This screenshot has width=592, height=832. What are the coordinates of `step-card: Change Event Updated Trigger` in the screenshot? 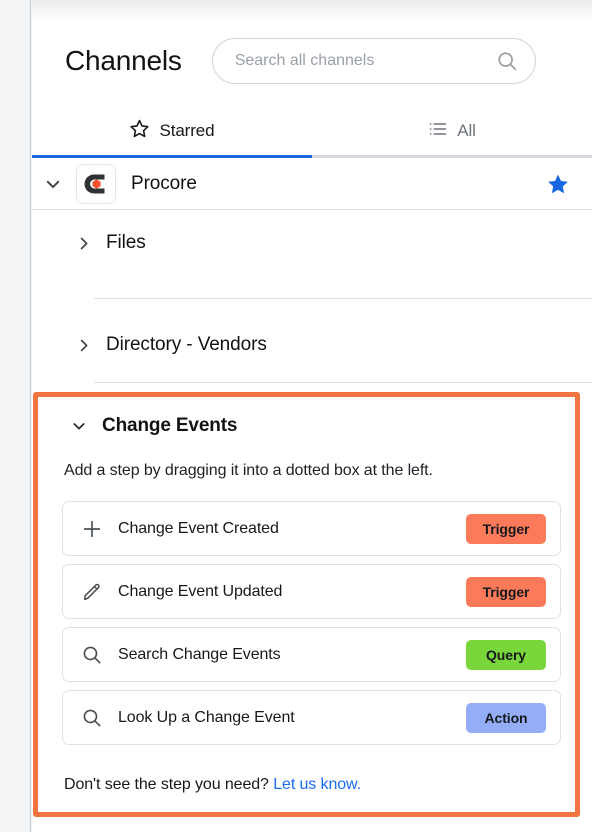 It's located at (311, 591).